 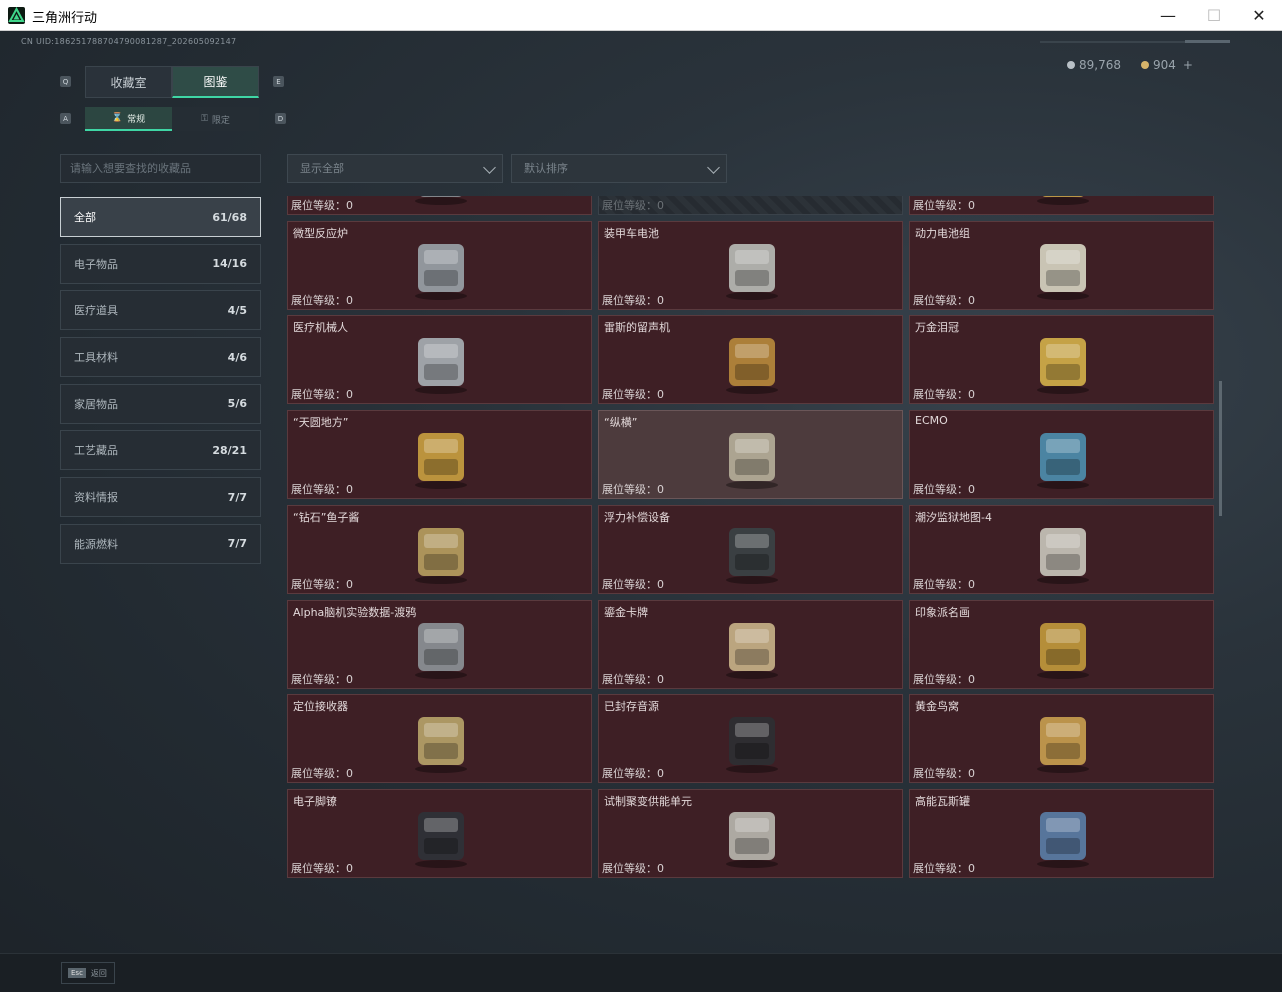 What do you see at coordinates (1214, 15) in the screenshot?
I see `maximize-icon: ☐` at bounding box center [1214, 15].